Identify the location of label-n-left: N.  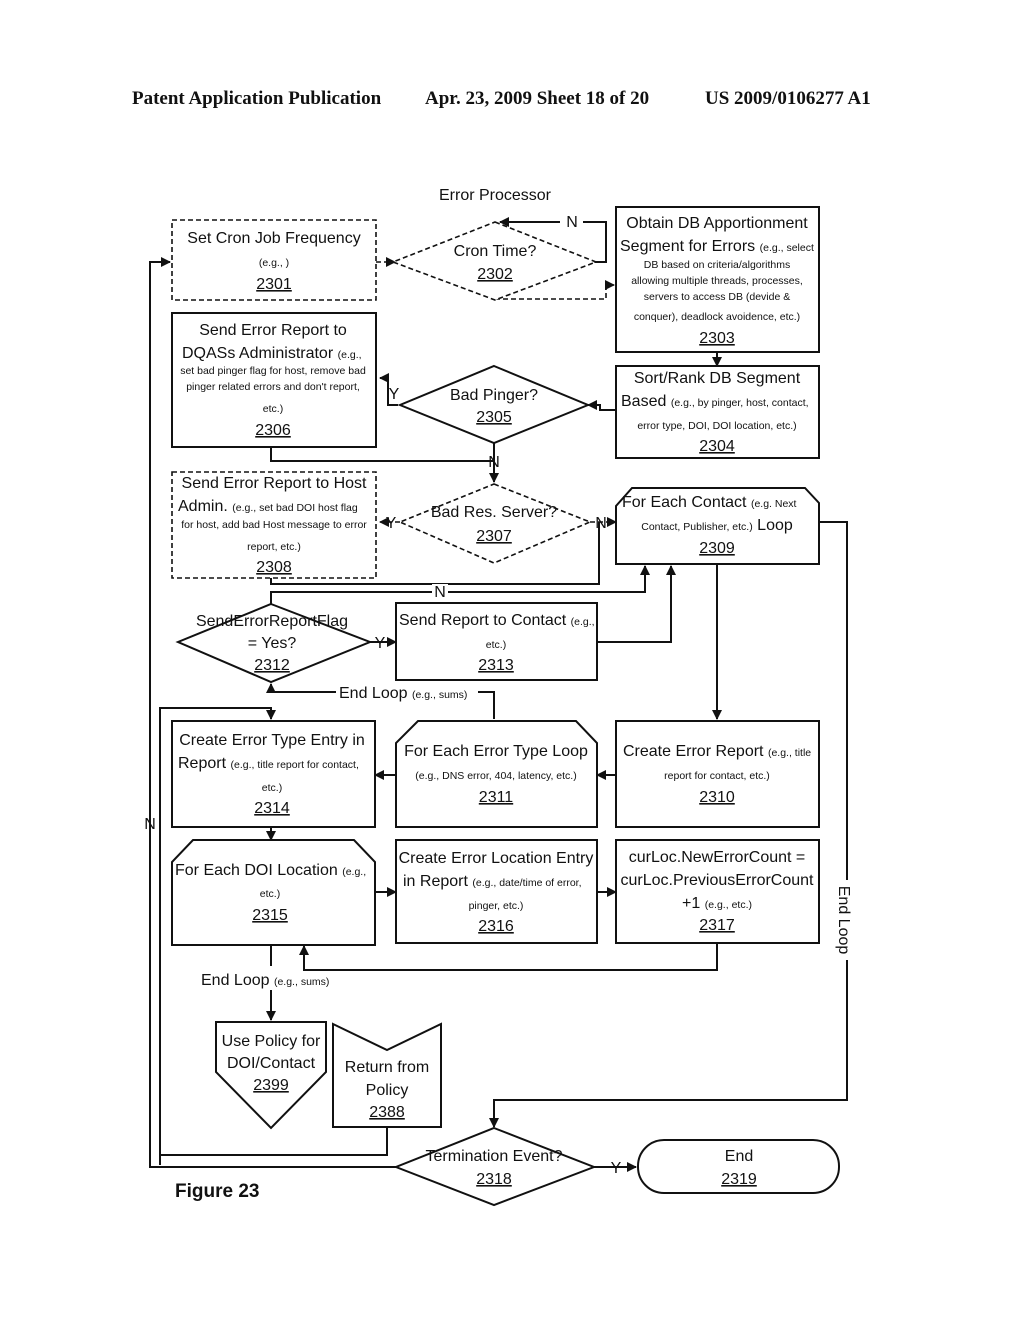
(150, 824).